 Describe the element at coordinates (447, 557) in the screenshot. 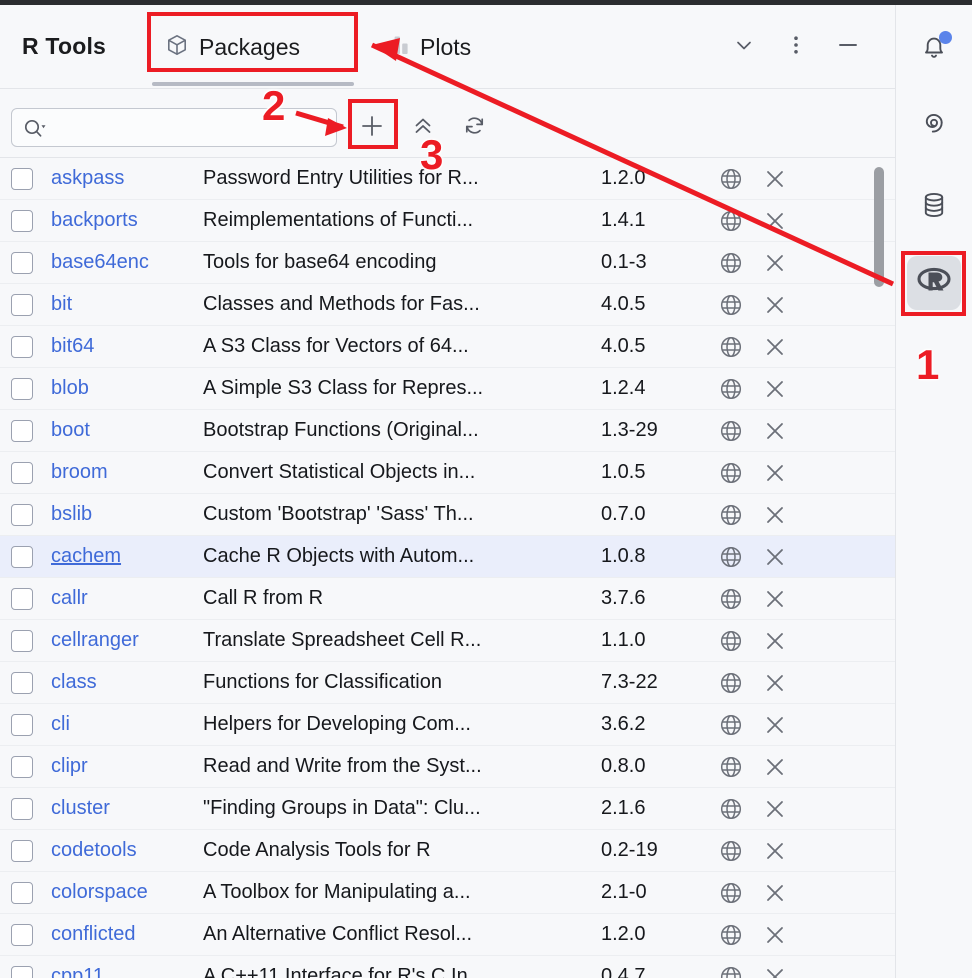

I see `table-row: cachem Cache R Objects with Autom... 1.0.8` at that location.